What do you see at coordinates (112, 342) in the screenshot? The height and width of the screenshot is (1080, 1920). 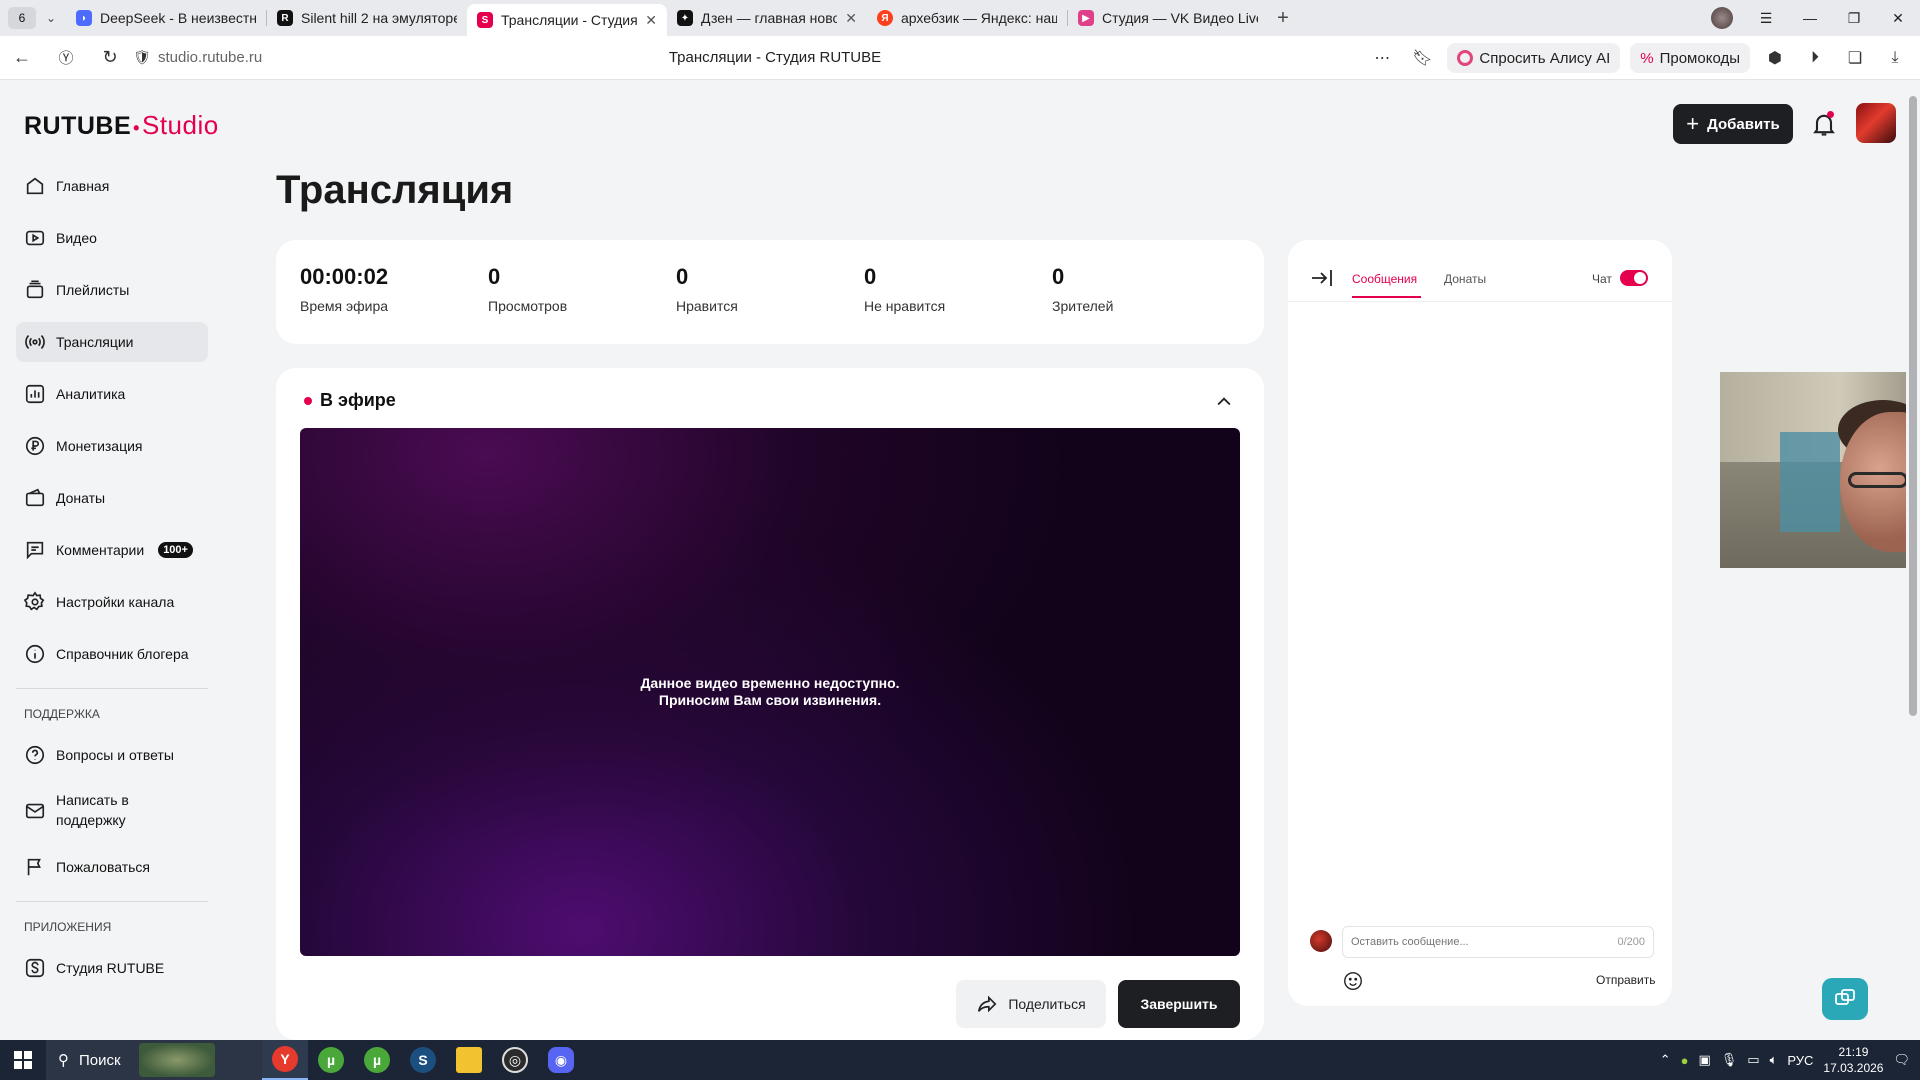 I see `sidebar-item-broadcasts: Трансляции` at bounding box center [112, 342].